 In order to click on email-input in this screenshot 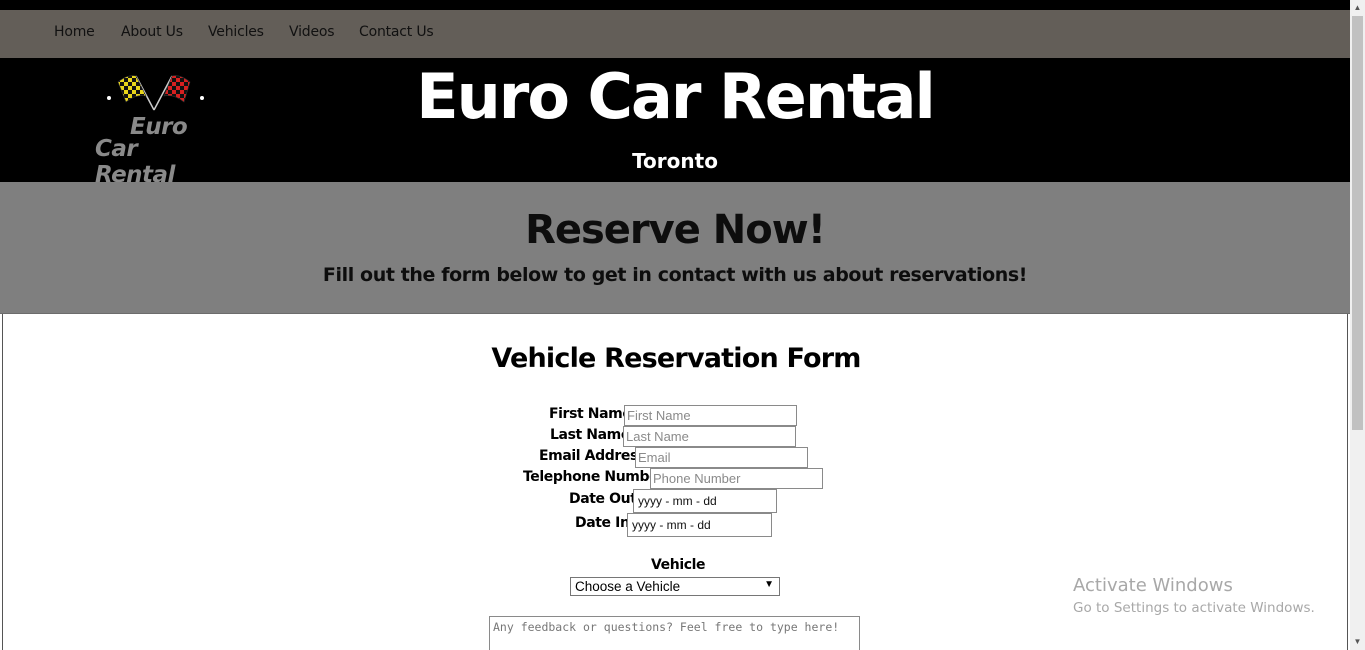, I will do `click(721, 457)`.